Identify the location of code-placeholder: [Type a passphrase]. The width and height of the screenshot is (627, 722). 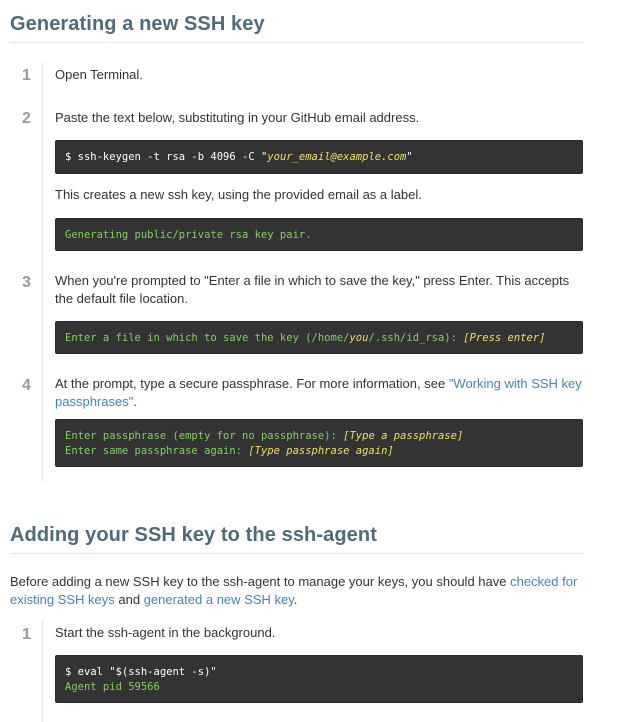
(403, 436).